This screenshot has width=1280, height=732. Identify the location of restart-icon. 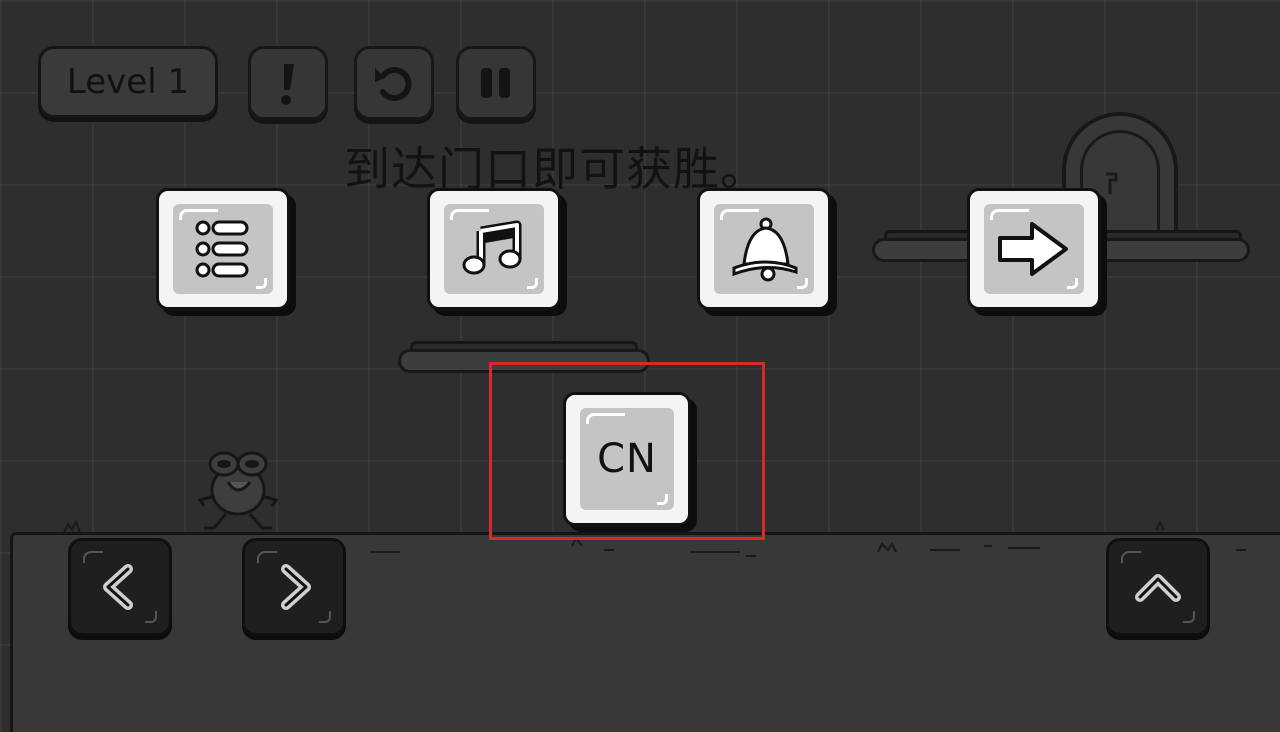
(393, 84).